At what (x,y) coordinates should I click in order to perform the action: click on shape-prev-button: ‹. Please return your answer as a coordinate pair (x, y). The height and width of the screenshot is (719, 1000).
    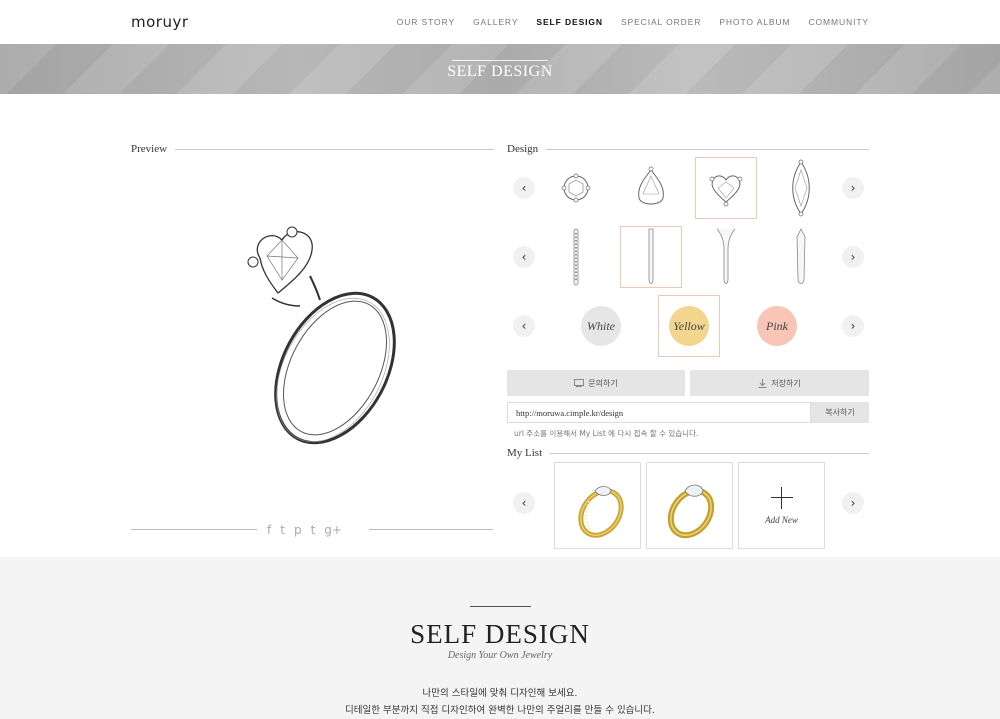
    Looking at the image, I should click on (524, 188).